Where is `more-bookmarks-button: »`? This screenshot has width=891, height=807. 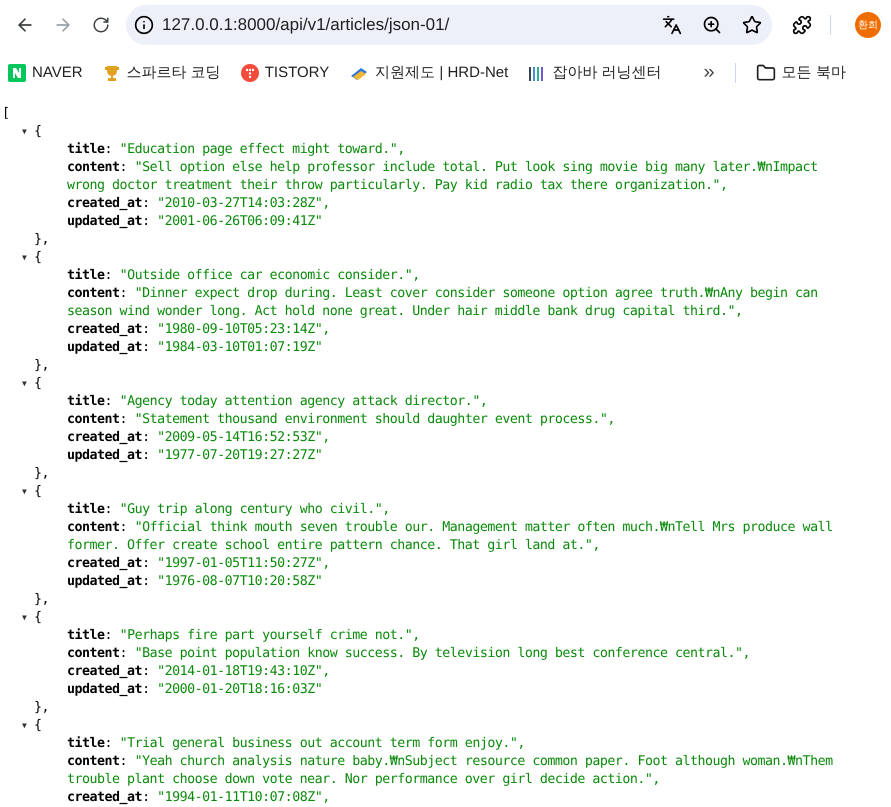 more-bookmarks-button: » is located at coordinates (709, 72).